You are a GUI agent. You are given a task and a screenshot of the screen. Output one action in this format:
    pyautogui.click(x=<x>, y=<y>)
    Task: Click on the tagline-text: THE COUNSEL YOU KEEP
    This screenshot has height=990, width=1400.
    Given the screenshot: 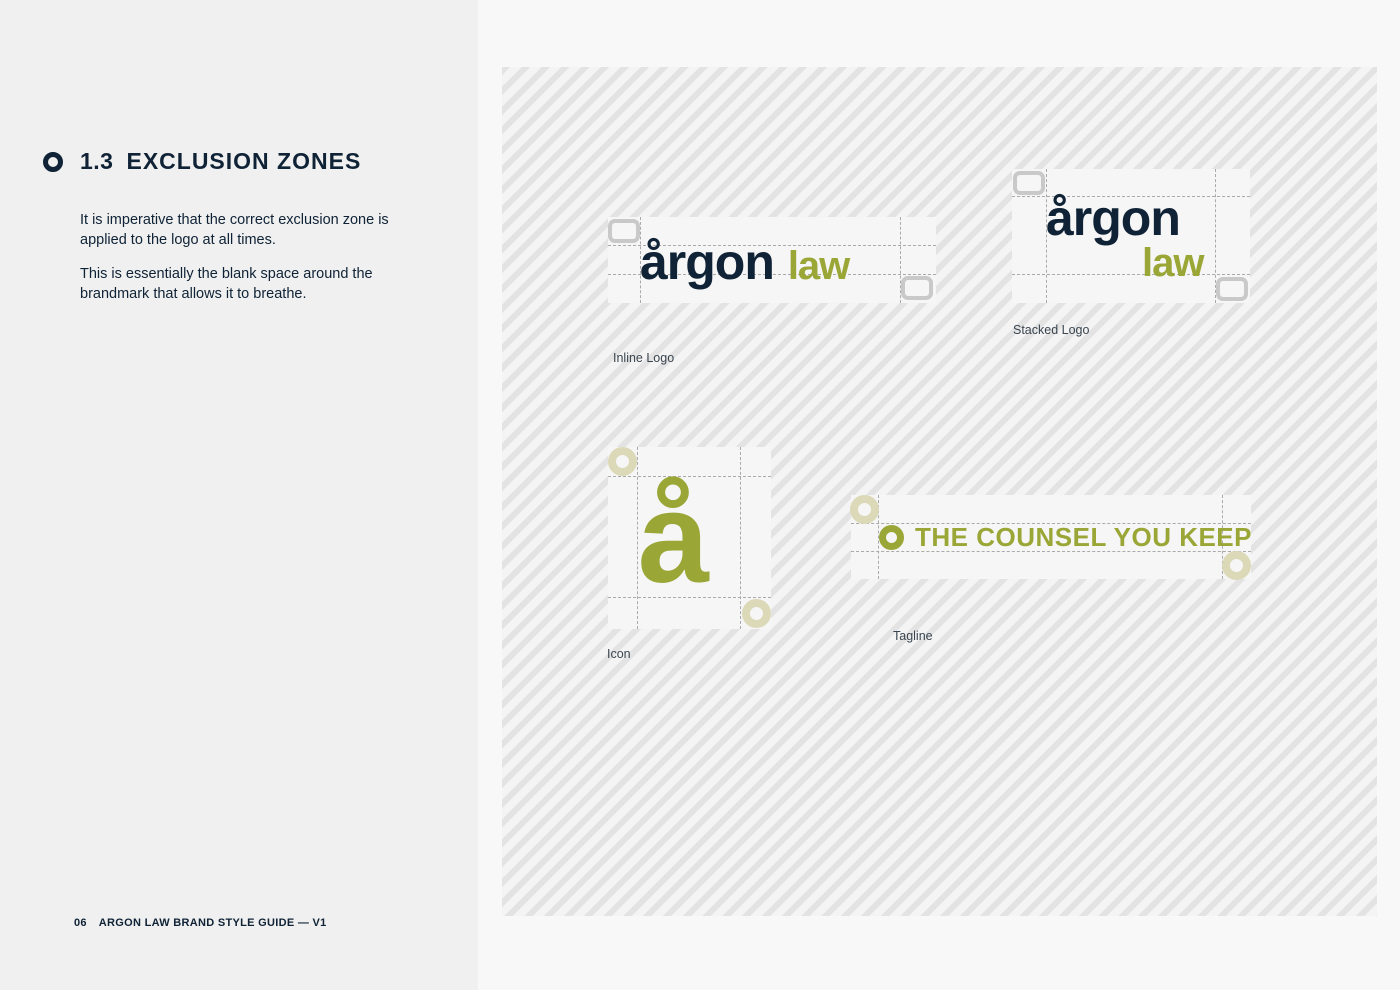 What is the action you would take?
    pyautogui.click(x=1083, y=537)
    